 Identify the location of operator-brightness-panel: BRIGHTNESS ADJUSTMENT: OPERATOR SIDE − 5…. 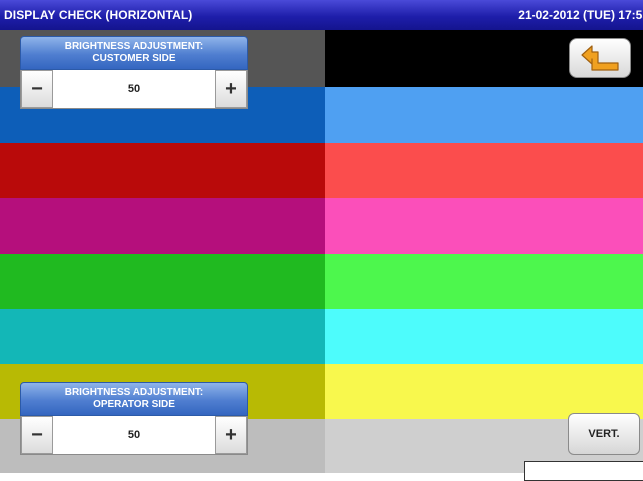
(134, 418).